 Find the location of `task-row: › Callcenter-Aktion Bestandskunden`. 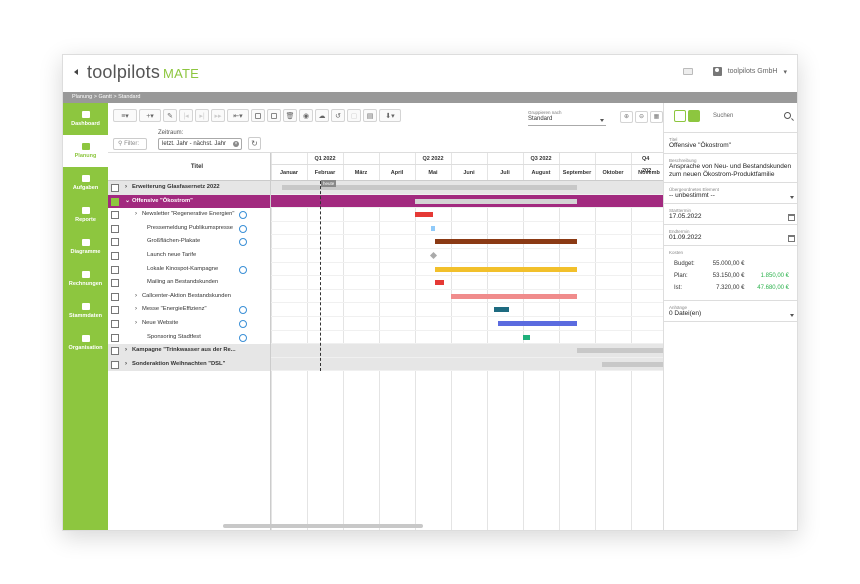

task-row: › Callcenter-Aktion Bestandskunden is located at coordinates (189, 297).